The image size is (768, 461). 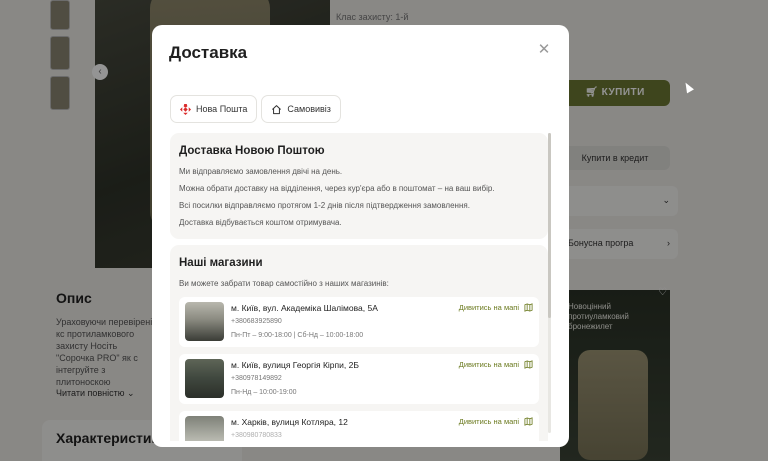 What do you see at coordinates (549, 225) in the screenshot?
I see `scrollbar-thumb` at bounding box center [549, 225].